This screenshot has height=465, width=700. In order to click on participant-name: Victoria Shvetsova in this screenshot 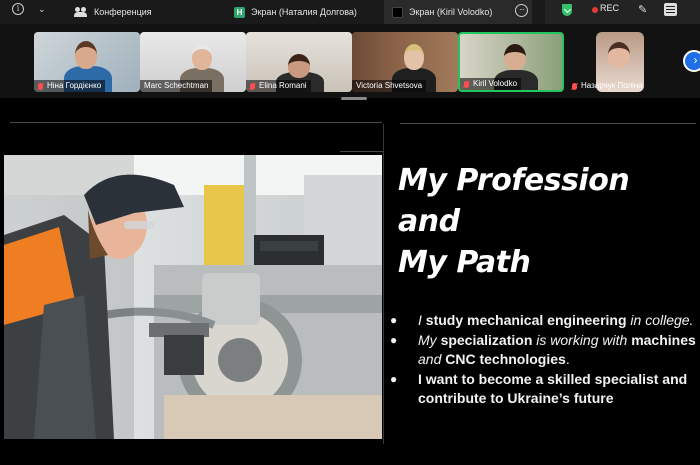, I will do `click(389, 85)`.